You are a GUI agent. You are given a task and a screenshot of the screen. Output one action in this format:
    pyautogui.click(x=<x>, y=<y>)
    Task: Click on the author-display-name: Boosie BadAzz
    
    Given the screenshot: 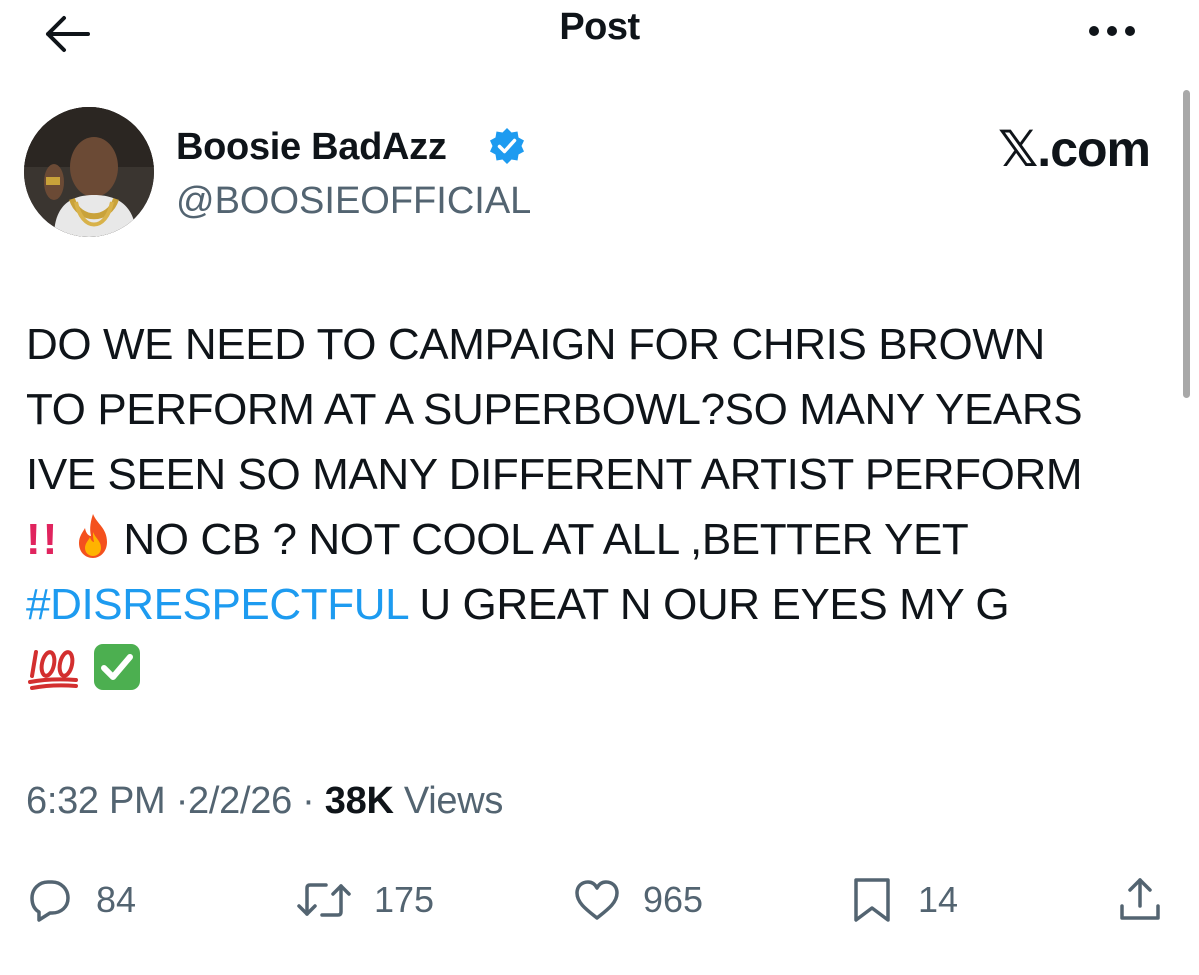 What is the action you would take?
    pyautogui.click(x=311, y=147)
    